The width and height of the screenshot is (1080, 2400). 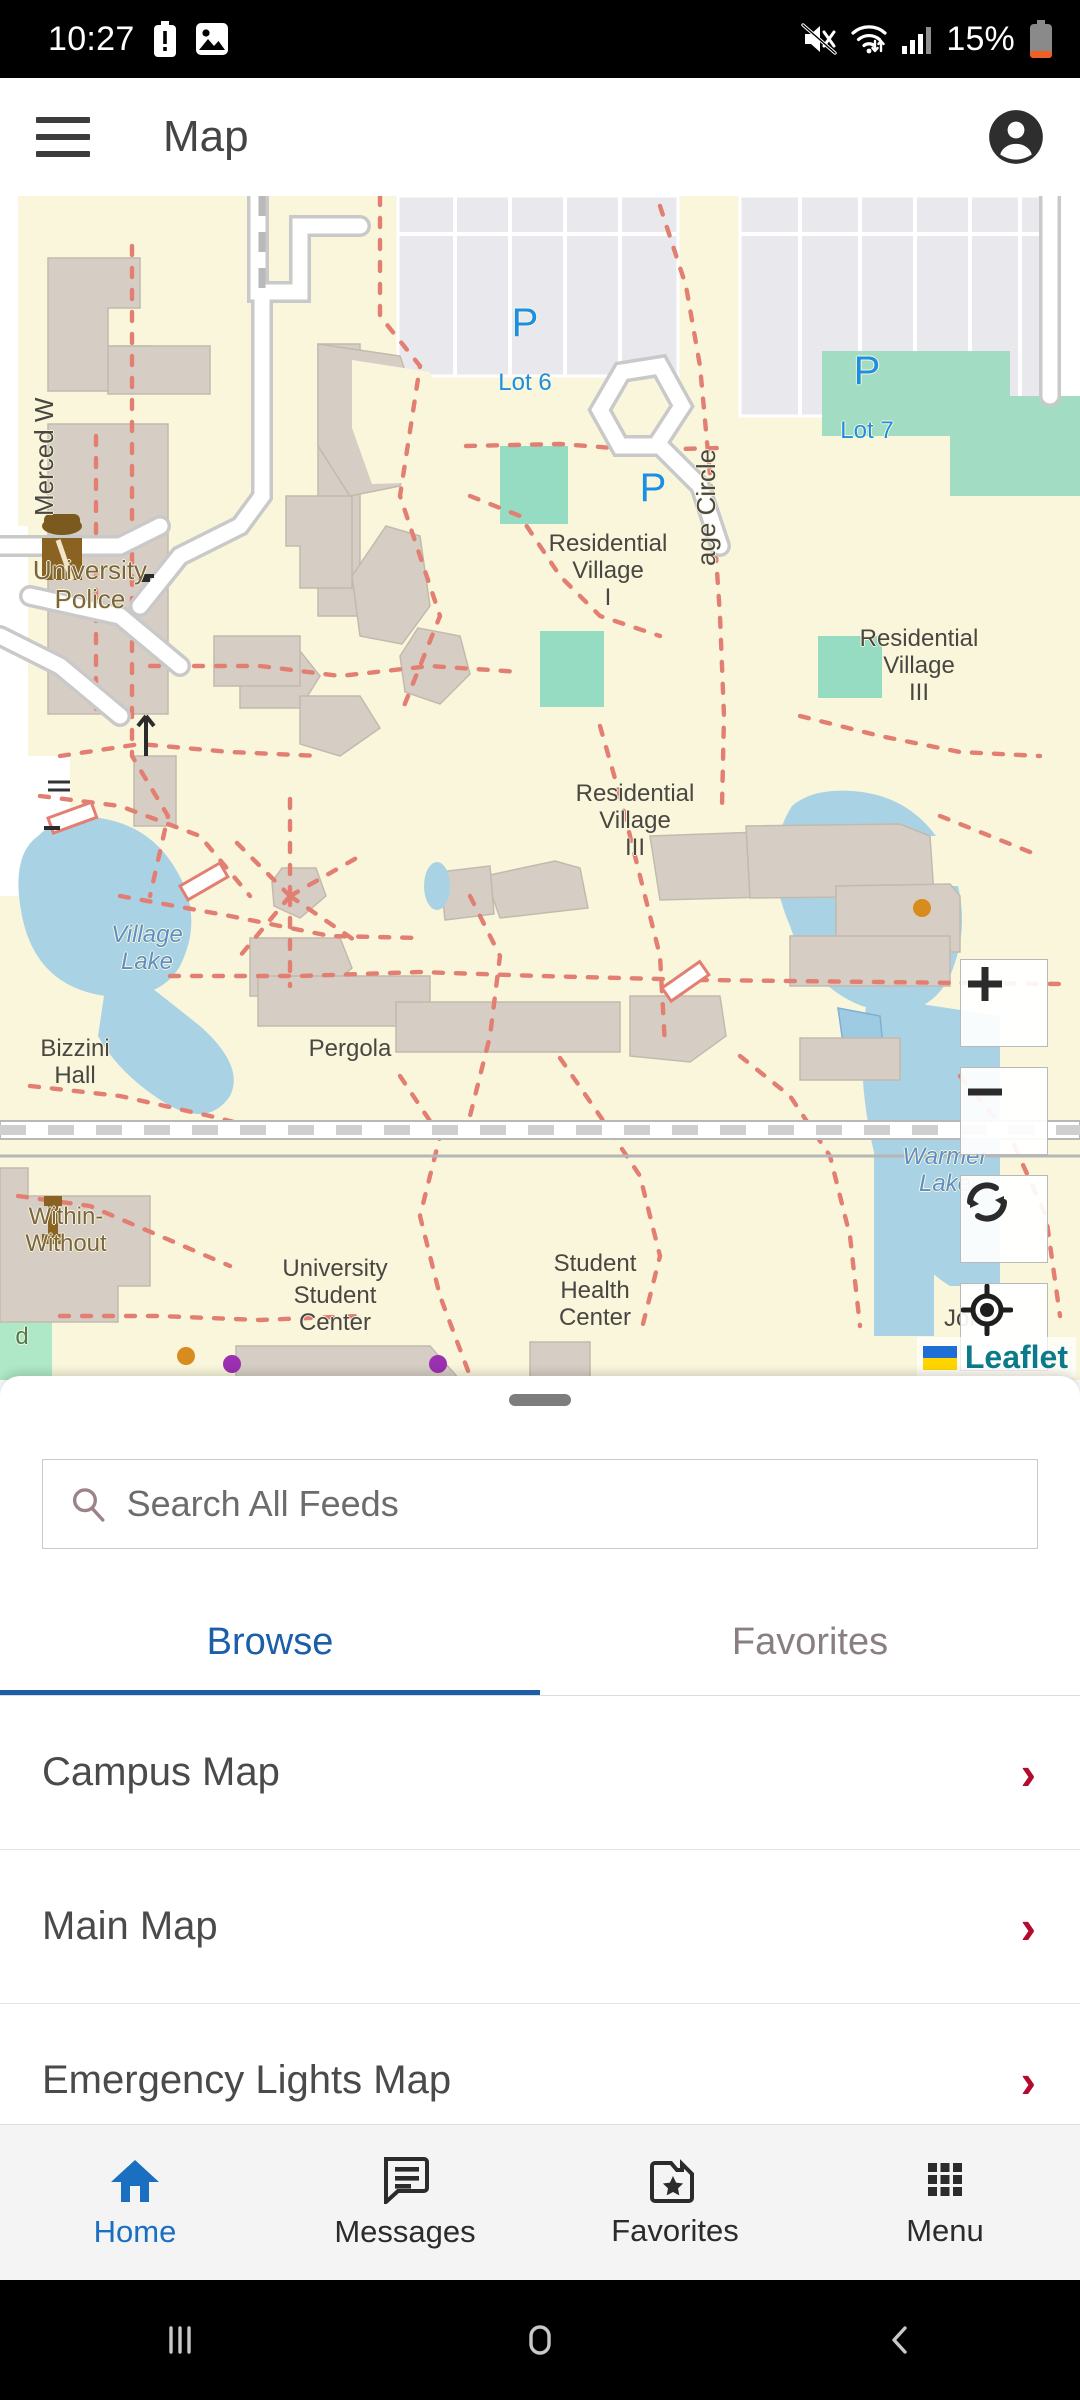 I want to click on nav-item-home: Home, so click(x=135, y=2203).